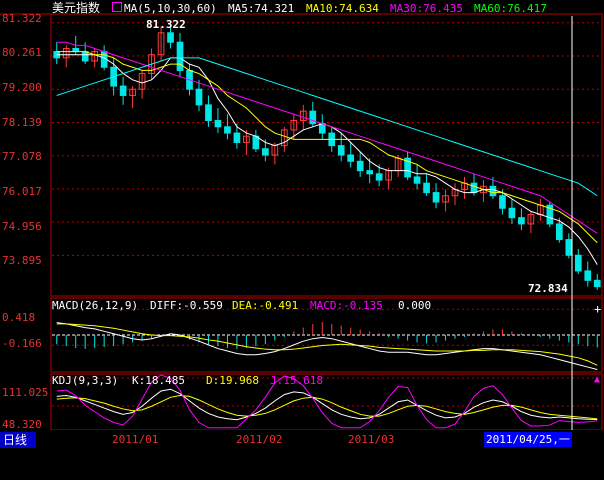  Describe the element at coordinates (22, 156) in the screenshot. I see `y-label: 77.078` at that location.